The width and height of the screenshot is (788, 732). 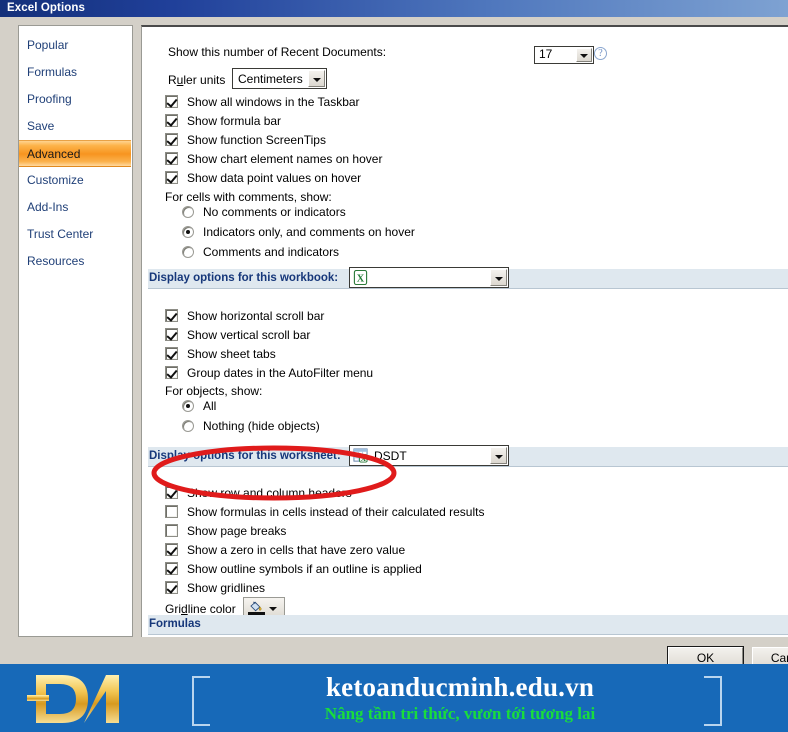 I want to click on spinner-down-arrow-icon, so click(x=584, y=55).